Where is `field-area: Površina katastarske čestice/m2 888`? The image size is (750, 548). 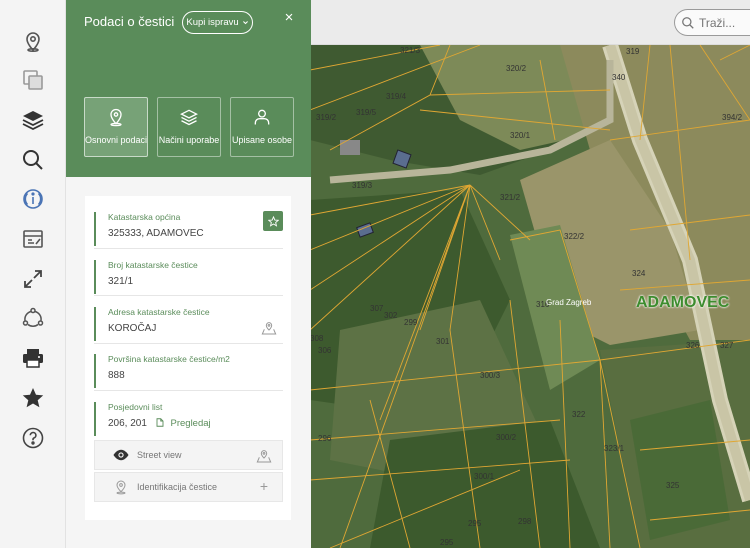
field-area: Površina katastarske čestice/m2 888 is located at coordinates (188, 371).